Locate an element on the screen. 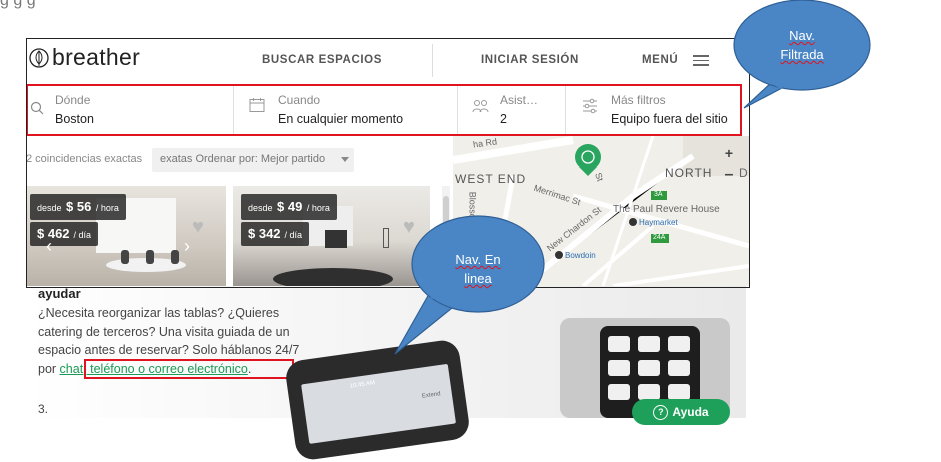  more-filters-label: Más filtros is located at coordinates (638, 100).